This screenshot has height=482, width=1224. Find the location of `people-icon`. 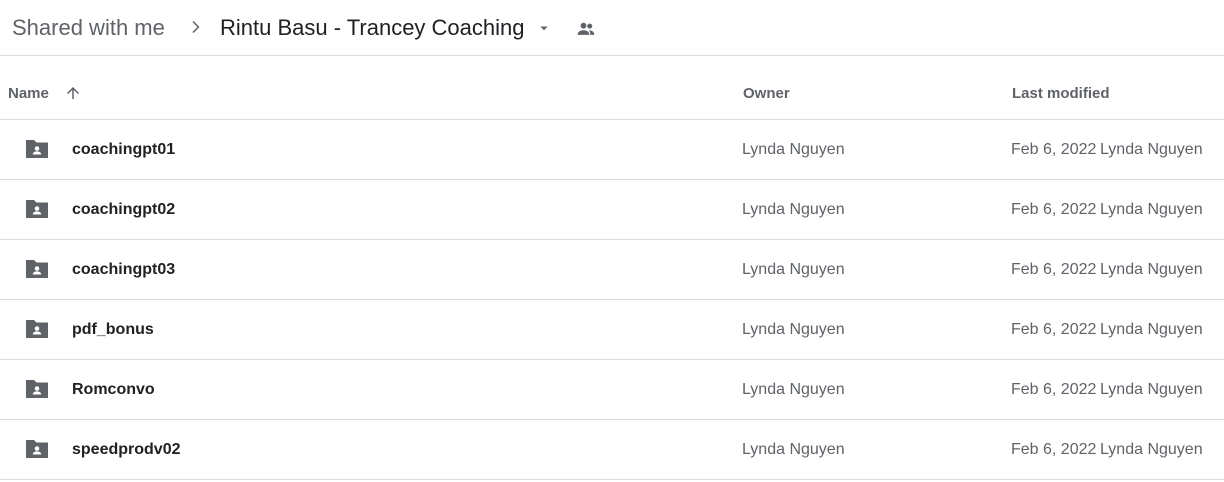

people-icon is located at coordinates (586, 29).